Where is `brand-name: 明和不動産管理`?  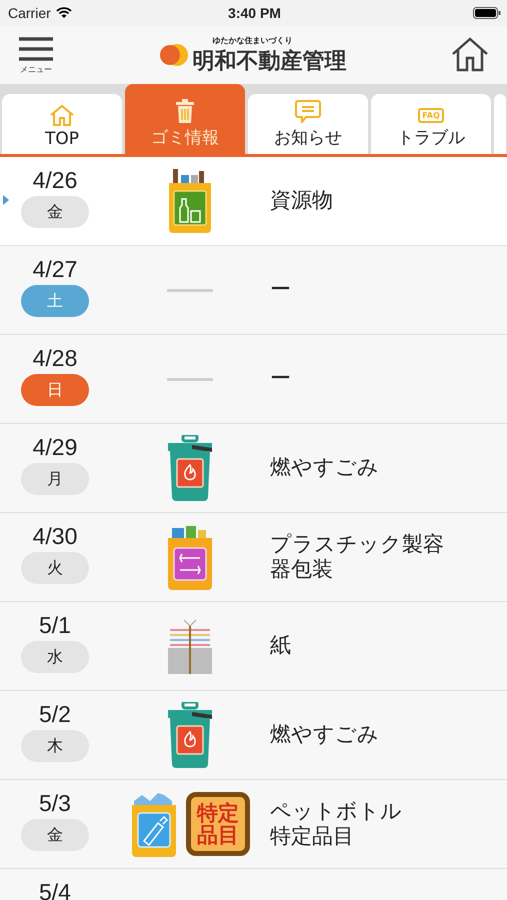
brand-name: 明和不動産管理 is located at coordinates (269, 62).